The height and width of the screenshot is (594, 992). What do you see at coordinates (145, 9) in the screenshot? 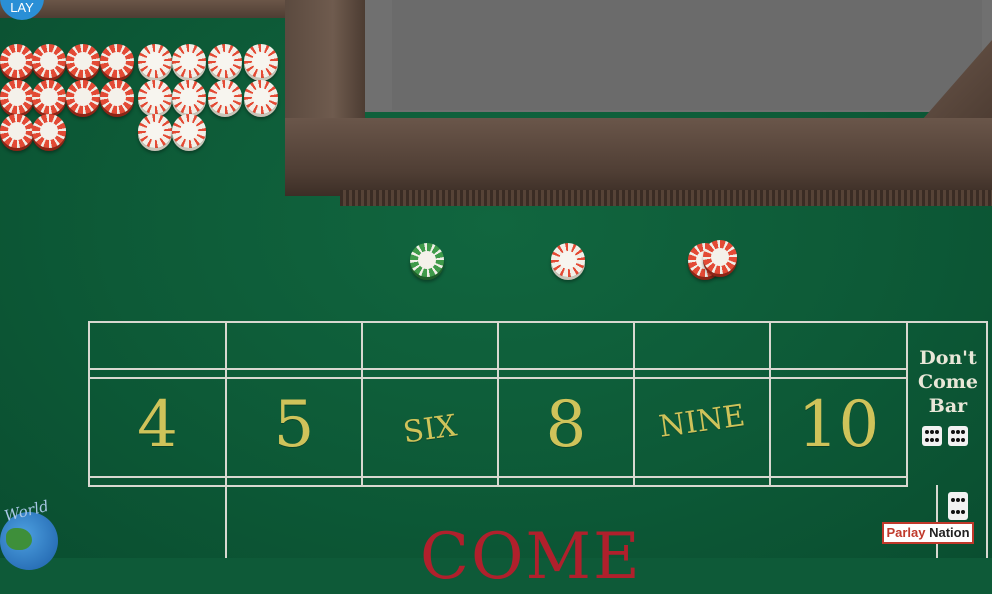
I see `rail-left` at bounding box center [145, 9].